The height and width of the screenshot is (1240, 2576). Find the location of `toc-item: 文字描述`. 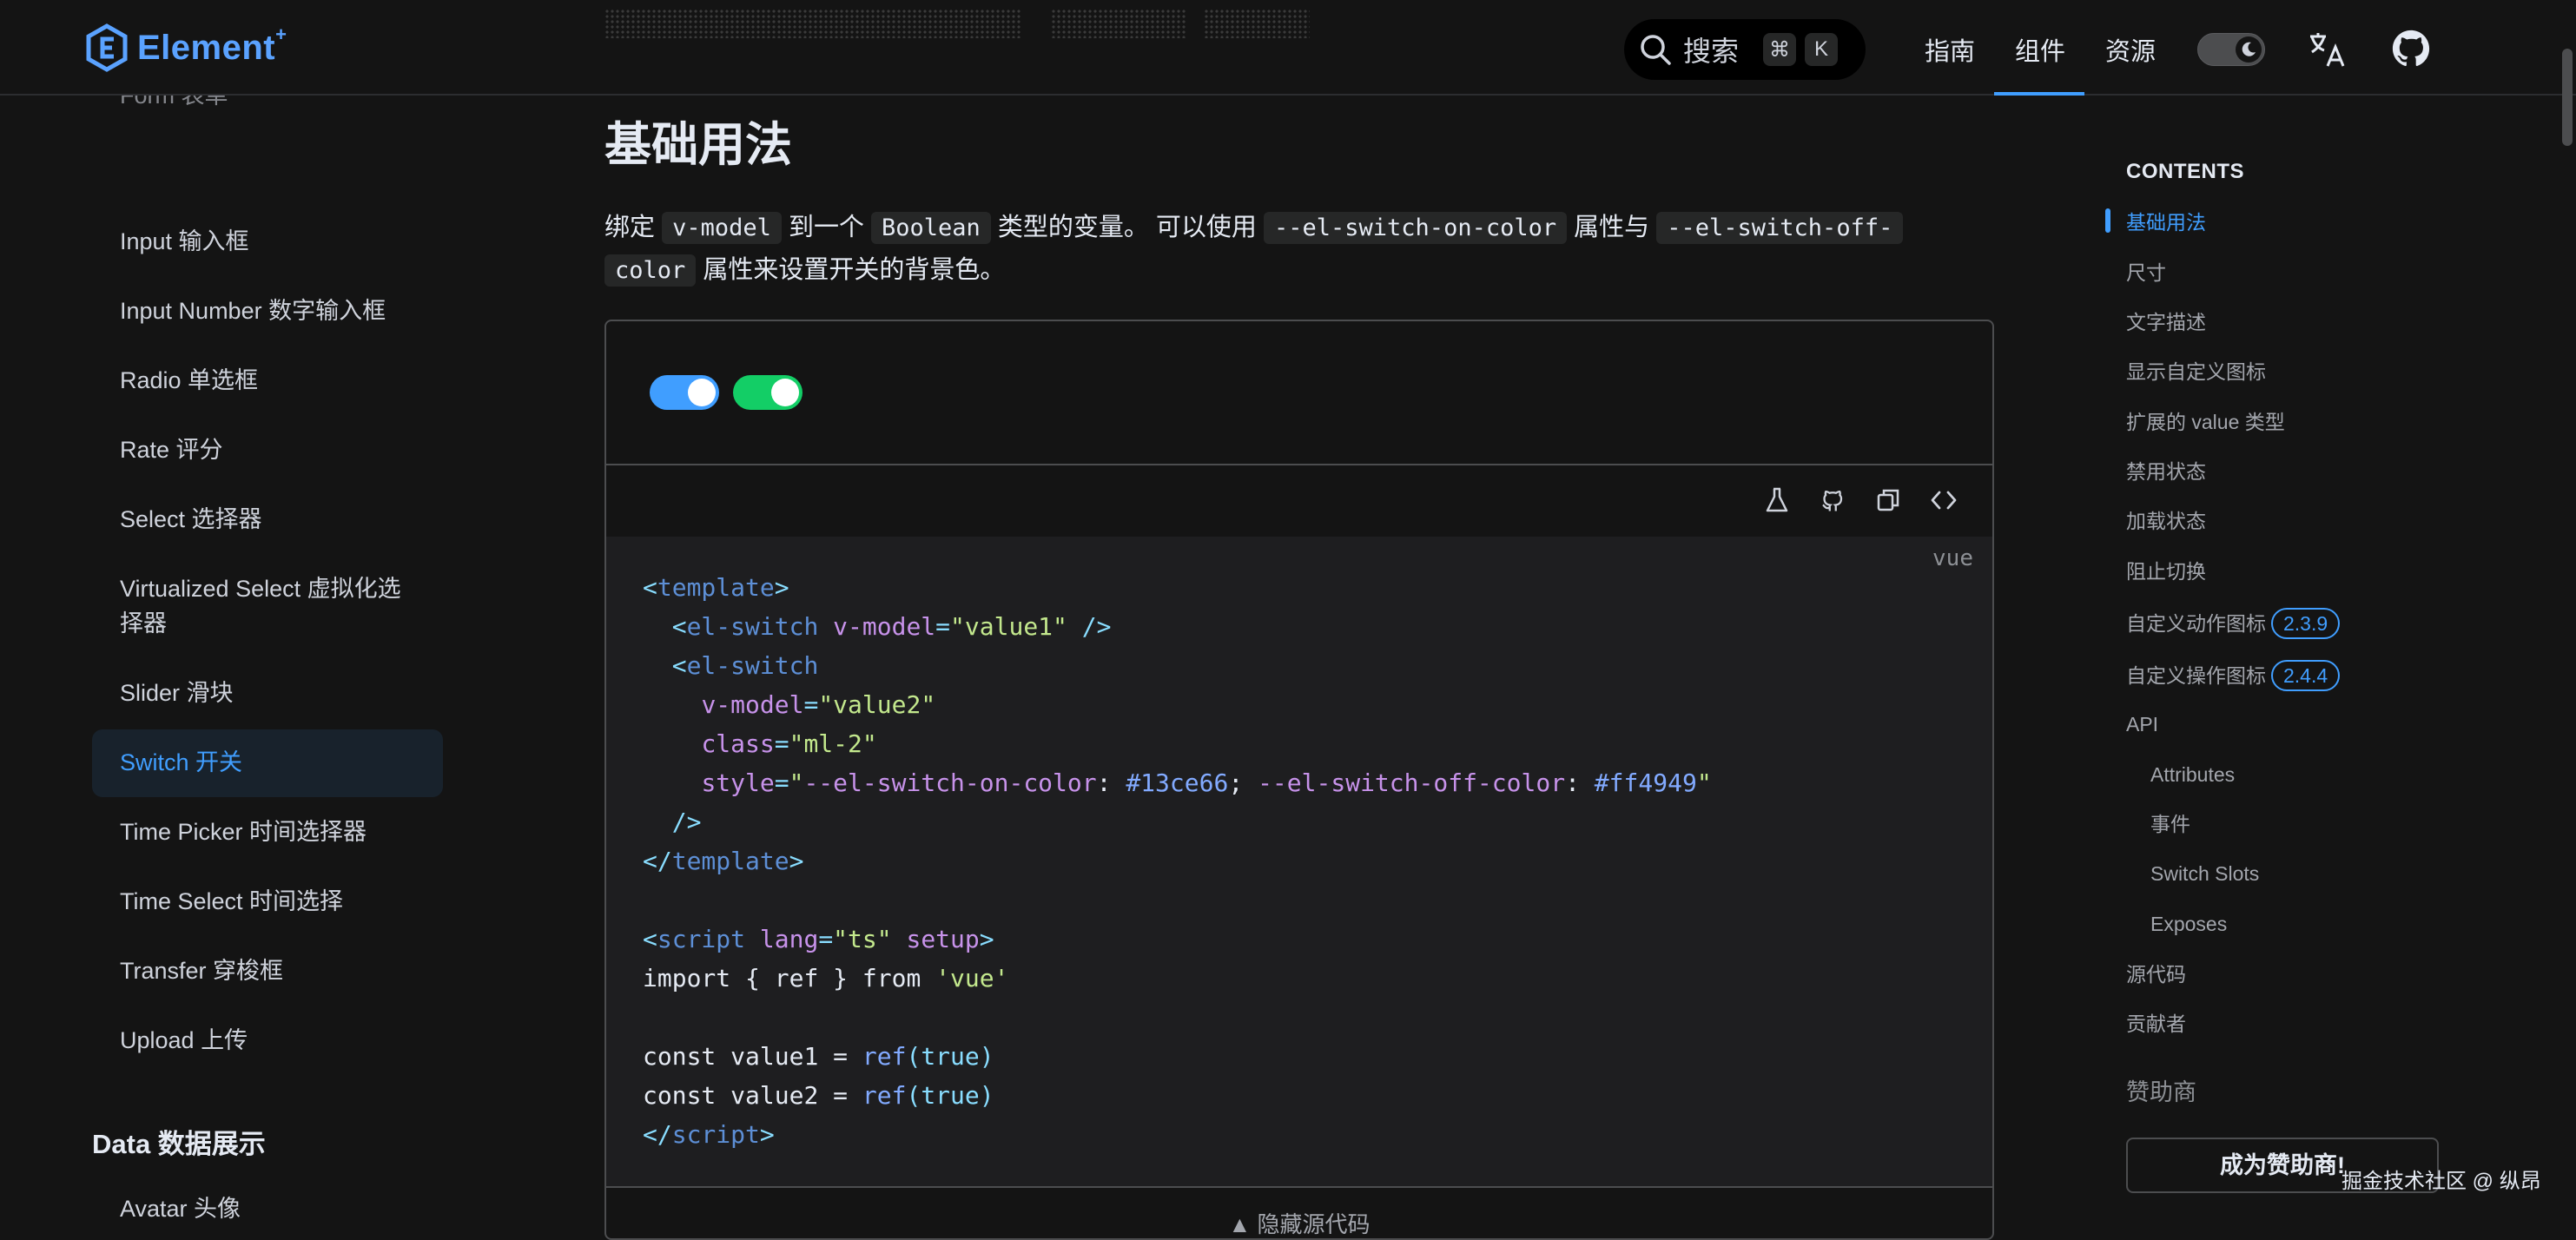

toc-item: 文字描述 is located at coordinates (2166, 322).